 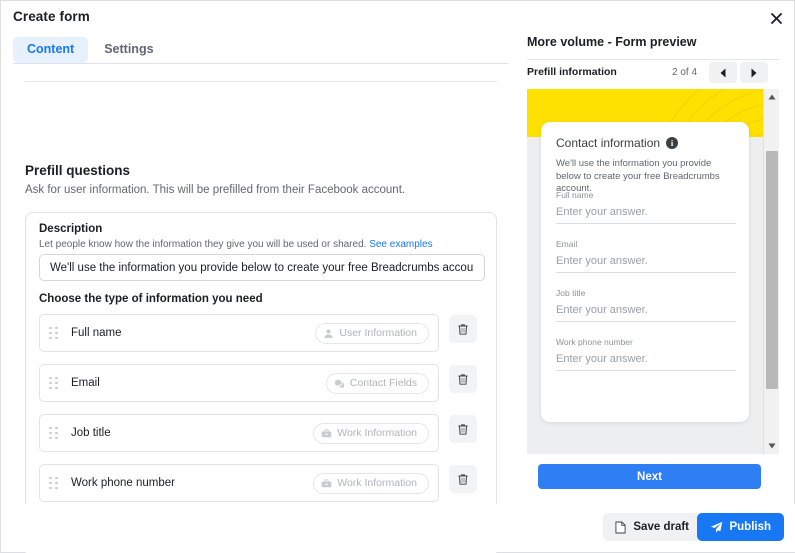 What do you see at coordinates (685, 72) in the screenshot?
I see `preview-step-count: 2 of 4` at bounding box center [685, 72].